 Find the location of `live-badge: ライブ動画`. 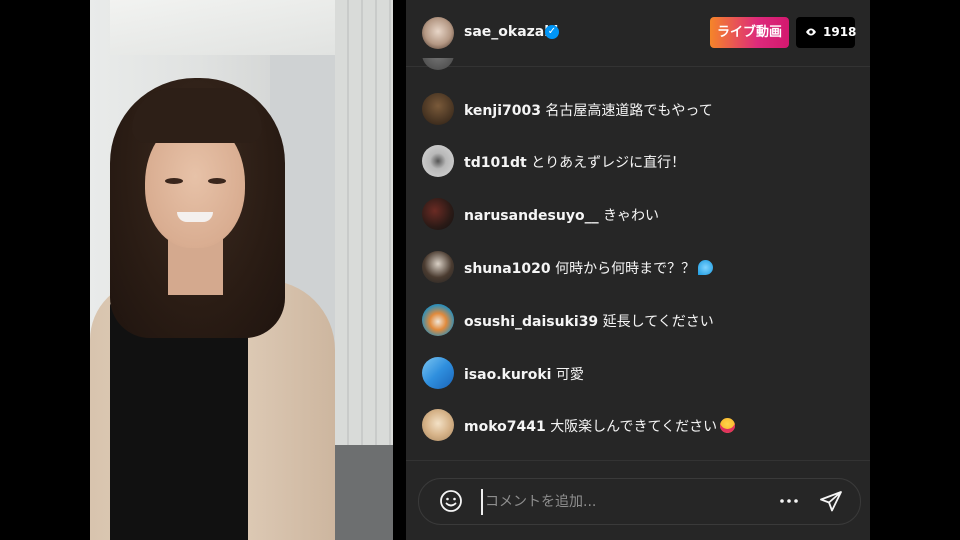

live-badge: ライブ動画 is located at coordinates (749, 32).